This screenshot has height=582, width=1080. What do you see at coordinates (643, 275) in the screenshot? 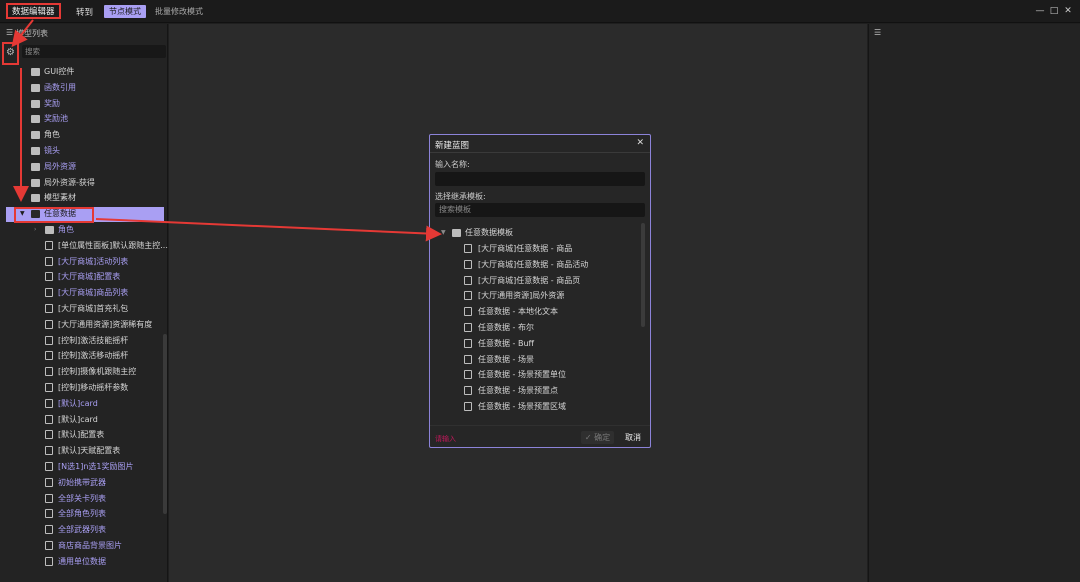
I see `template-scrollbar` at bounding box center [643, 275].